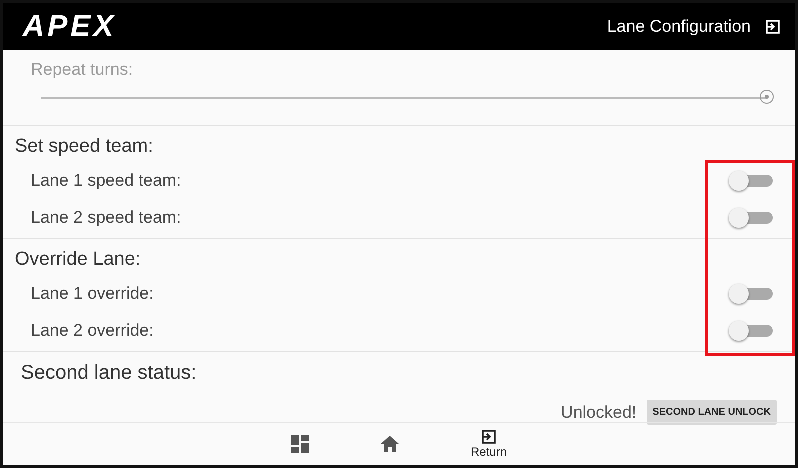  I want to click on page-title: Lane Configuration, so click(679, 26).